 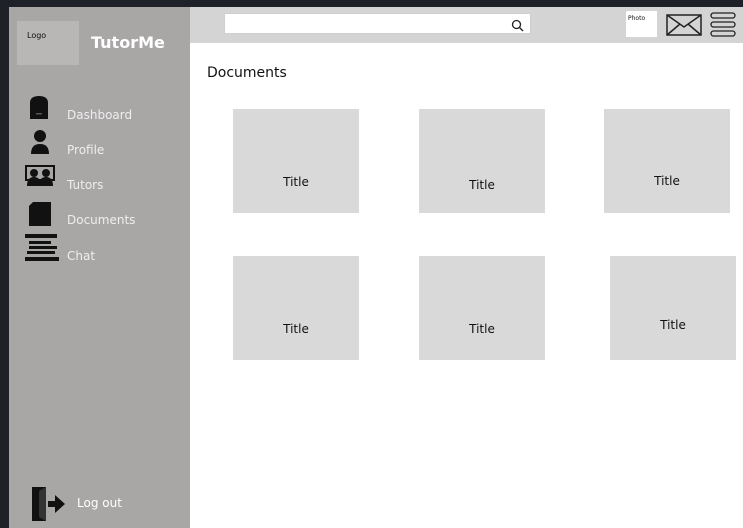 I want to click on sidebar-item-label: Profile, so click(x=86, y=150).